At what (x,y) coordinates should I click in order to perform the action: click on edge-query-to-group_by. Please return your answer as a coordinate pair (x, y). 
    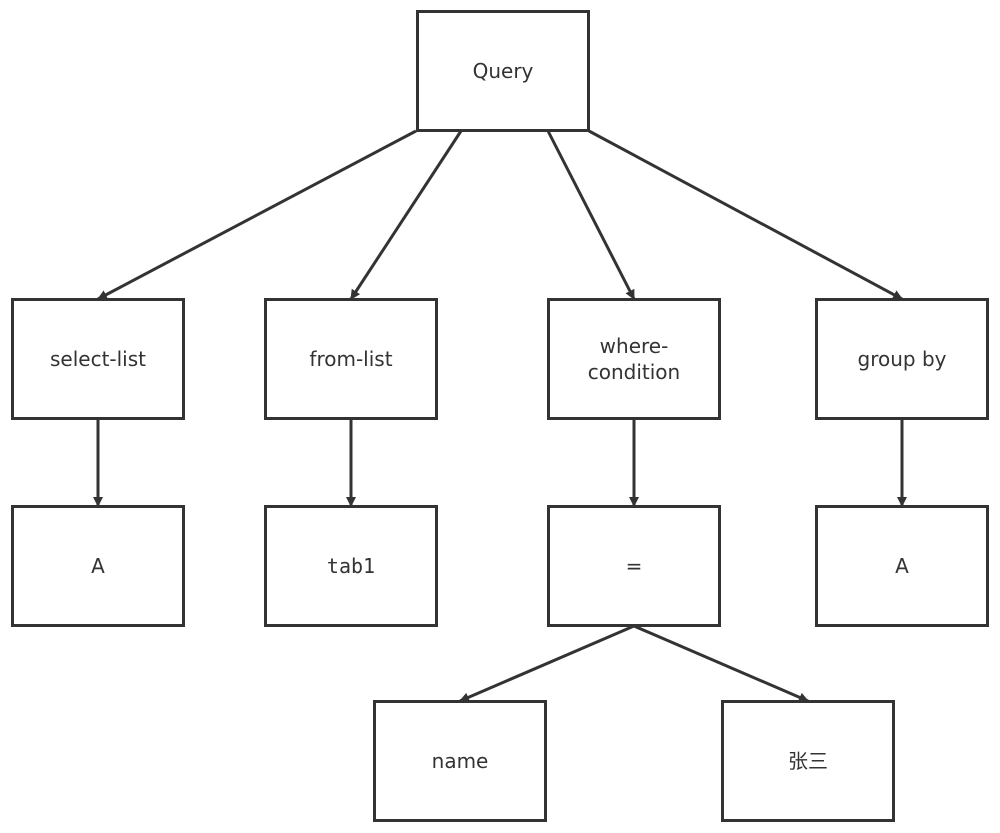
    Looking at the image, I should click on (745, 215).